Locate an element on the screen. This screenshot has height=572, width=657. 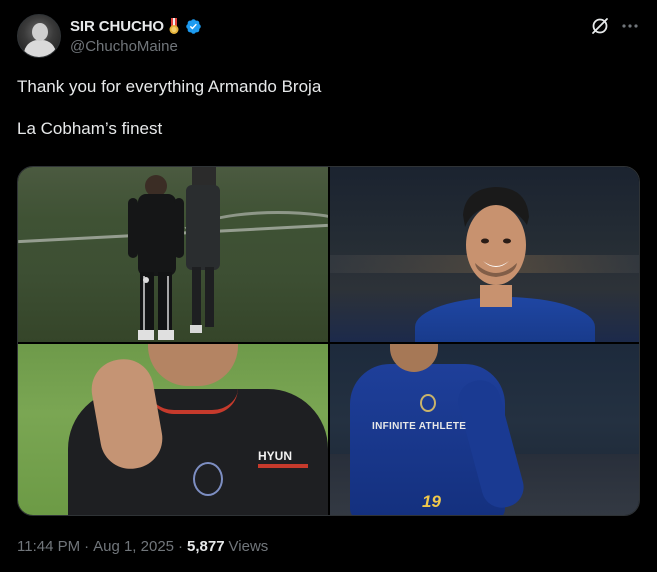
avatar is located at coordinates (39, 36).